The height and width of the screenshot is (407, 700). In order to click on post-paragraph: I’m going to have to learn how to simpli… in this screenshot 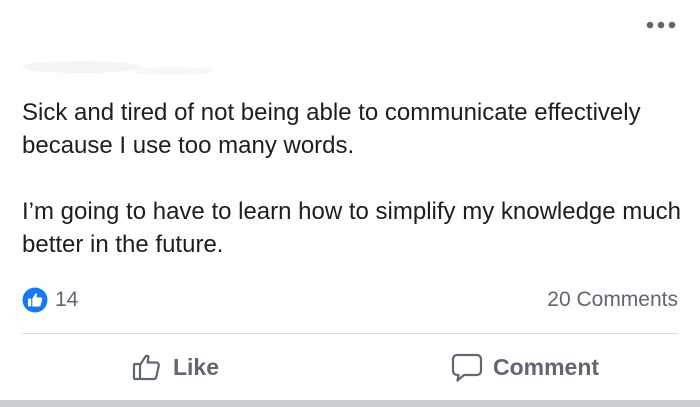, I will do `click(351, 228)`.